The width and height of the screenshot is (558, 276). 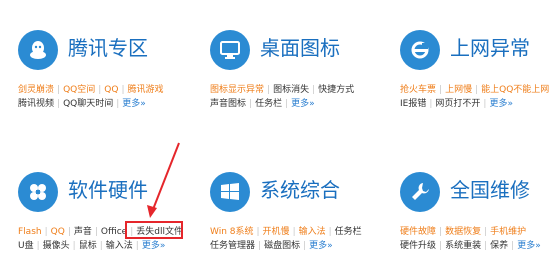 What do you see at coordinates (463, 246) in the screenshot?
I see `topic-link: 系统重装` at bounding box center [463, 246].